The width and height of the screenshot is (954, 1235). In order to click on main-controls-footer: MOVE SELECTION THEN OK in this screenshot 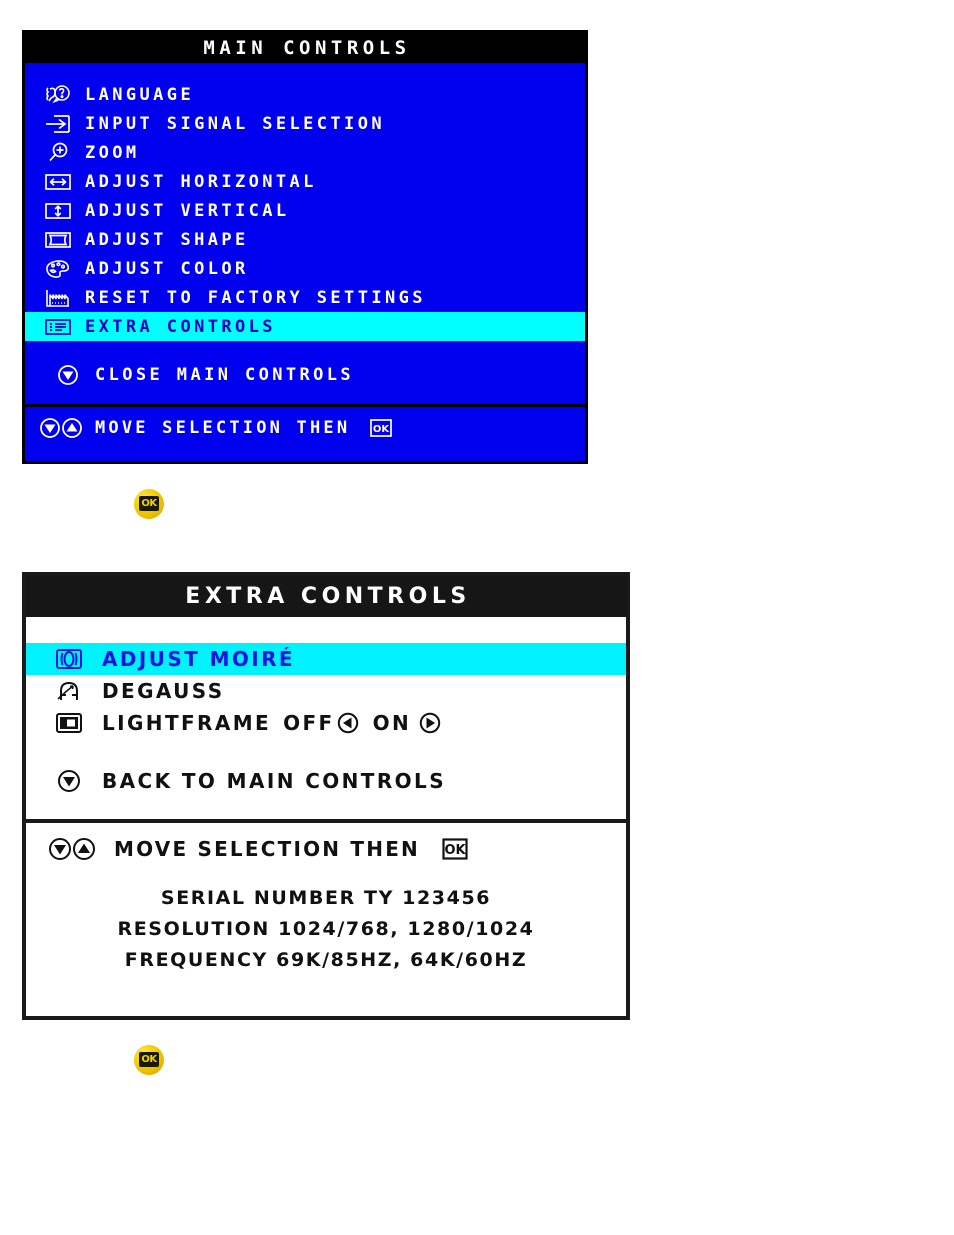, I will do `click(305, 427)`.